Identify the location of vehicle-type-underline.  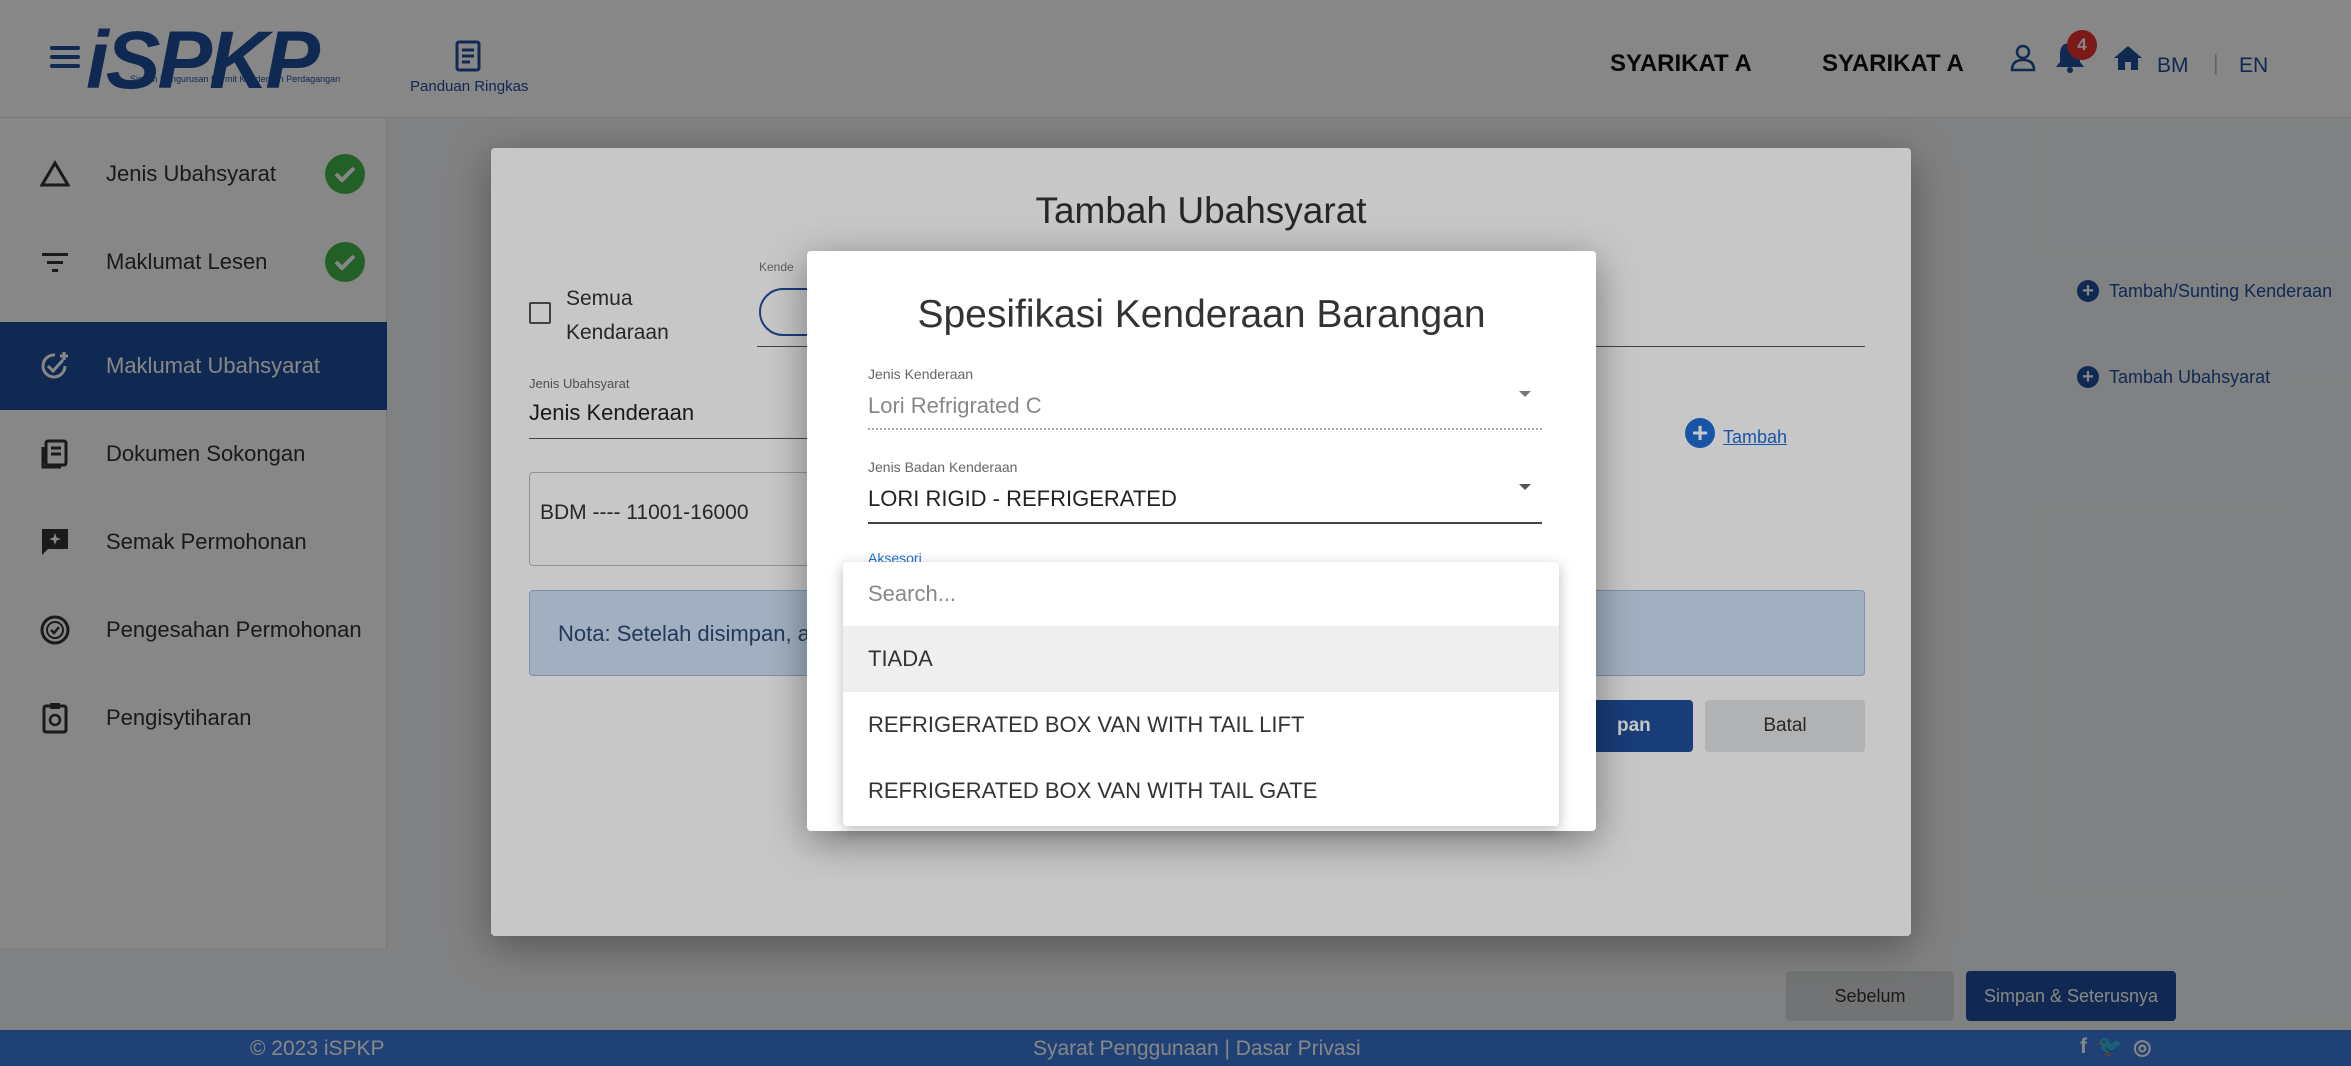
(1205, 429).